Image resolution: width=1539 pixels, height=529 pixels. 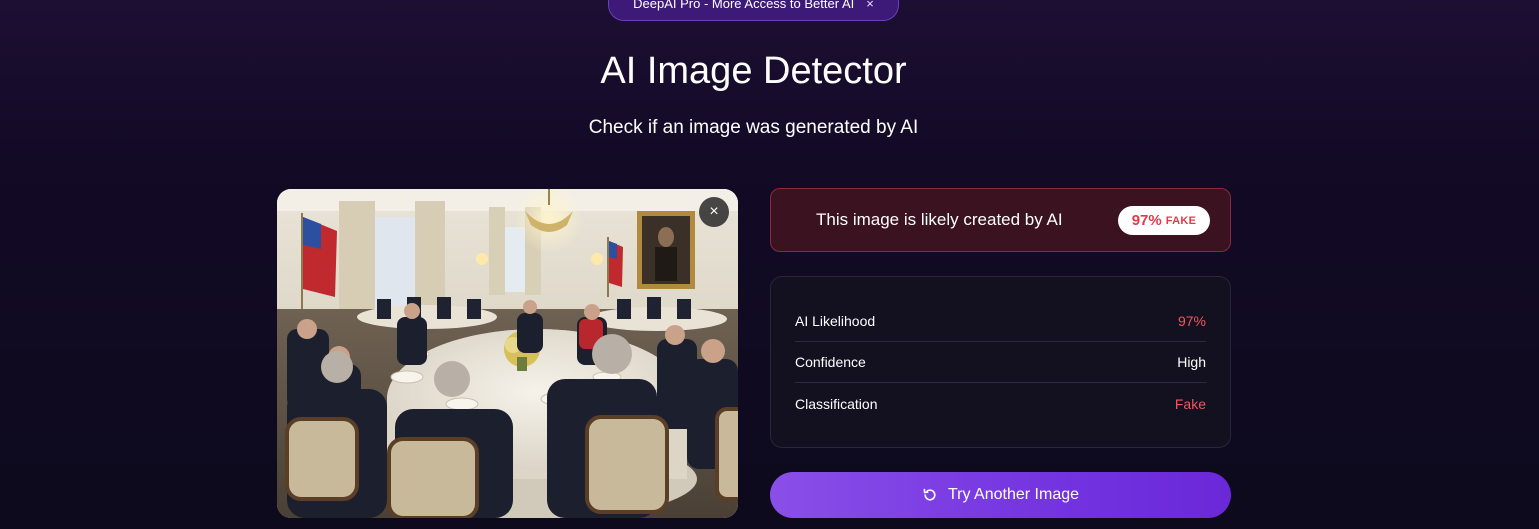 I want to click on page-title: AI Image Detector, so click(x=753, y=71).